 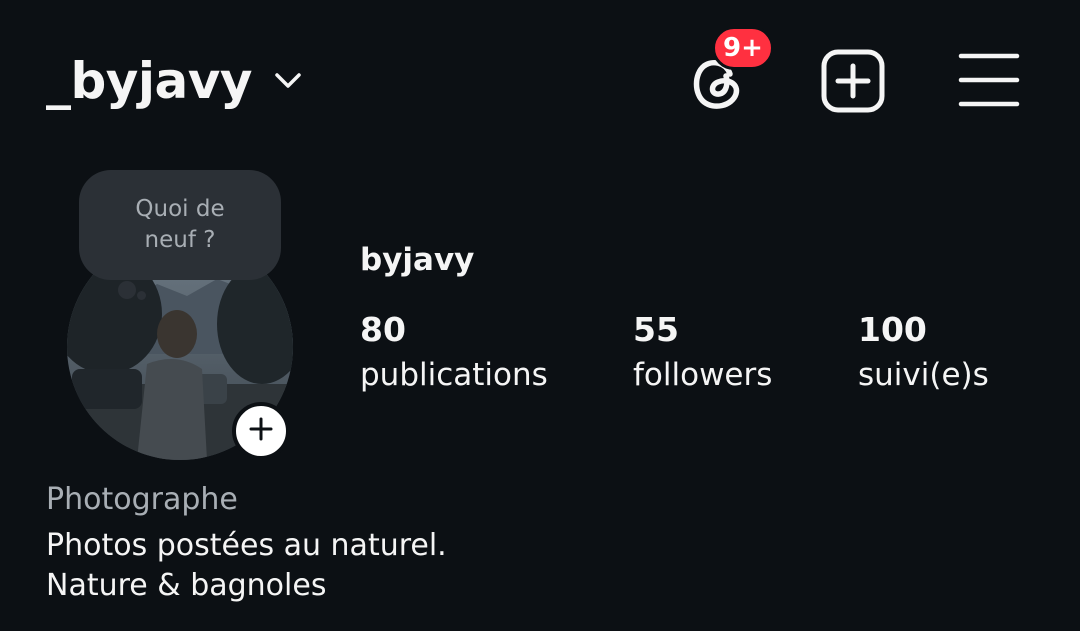 I want to click on stat-value: 80, so click(x=383, y=329).